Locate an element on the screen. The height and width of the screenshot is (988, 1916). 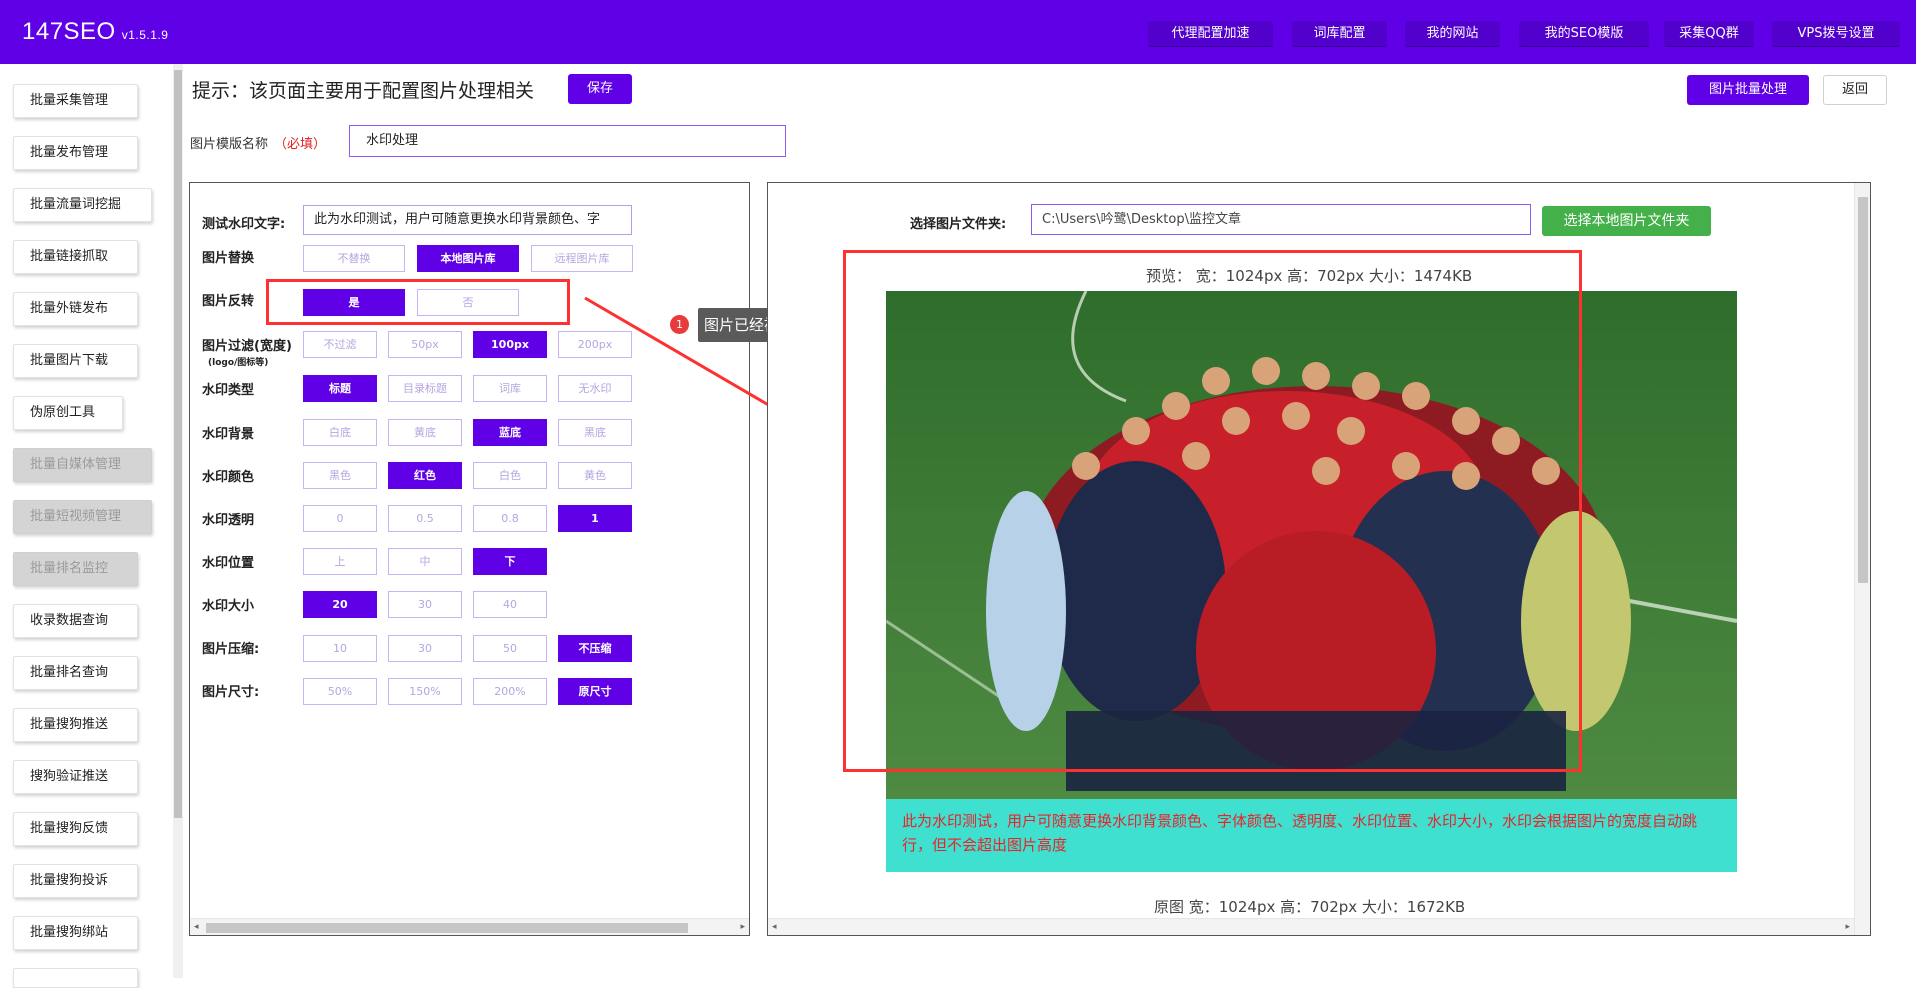
required-mark: （必填） is located at coordinates (300, 144).